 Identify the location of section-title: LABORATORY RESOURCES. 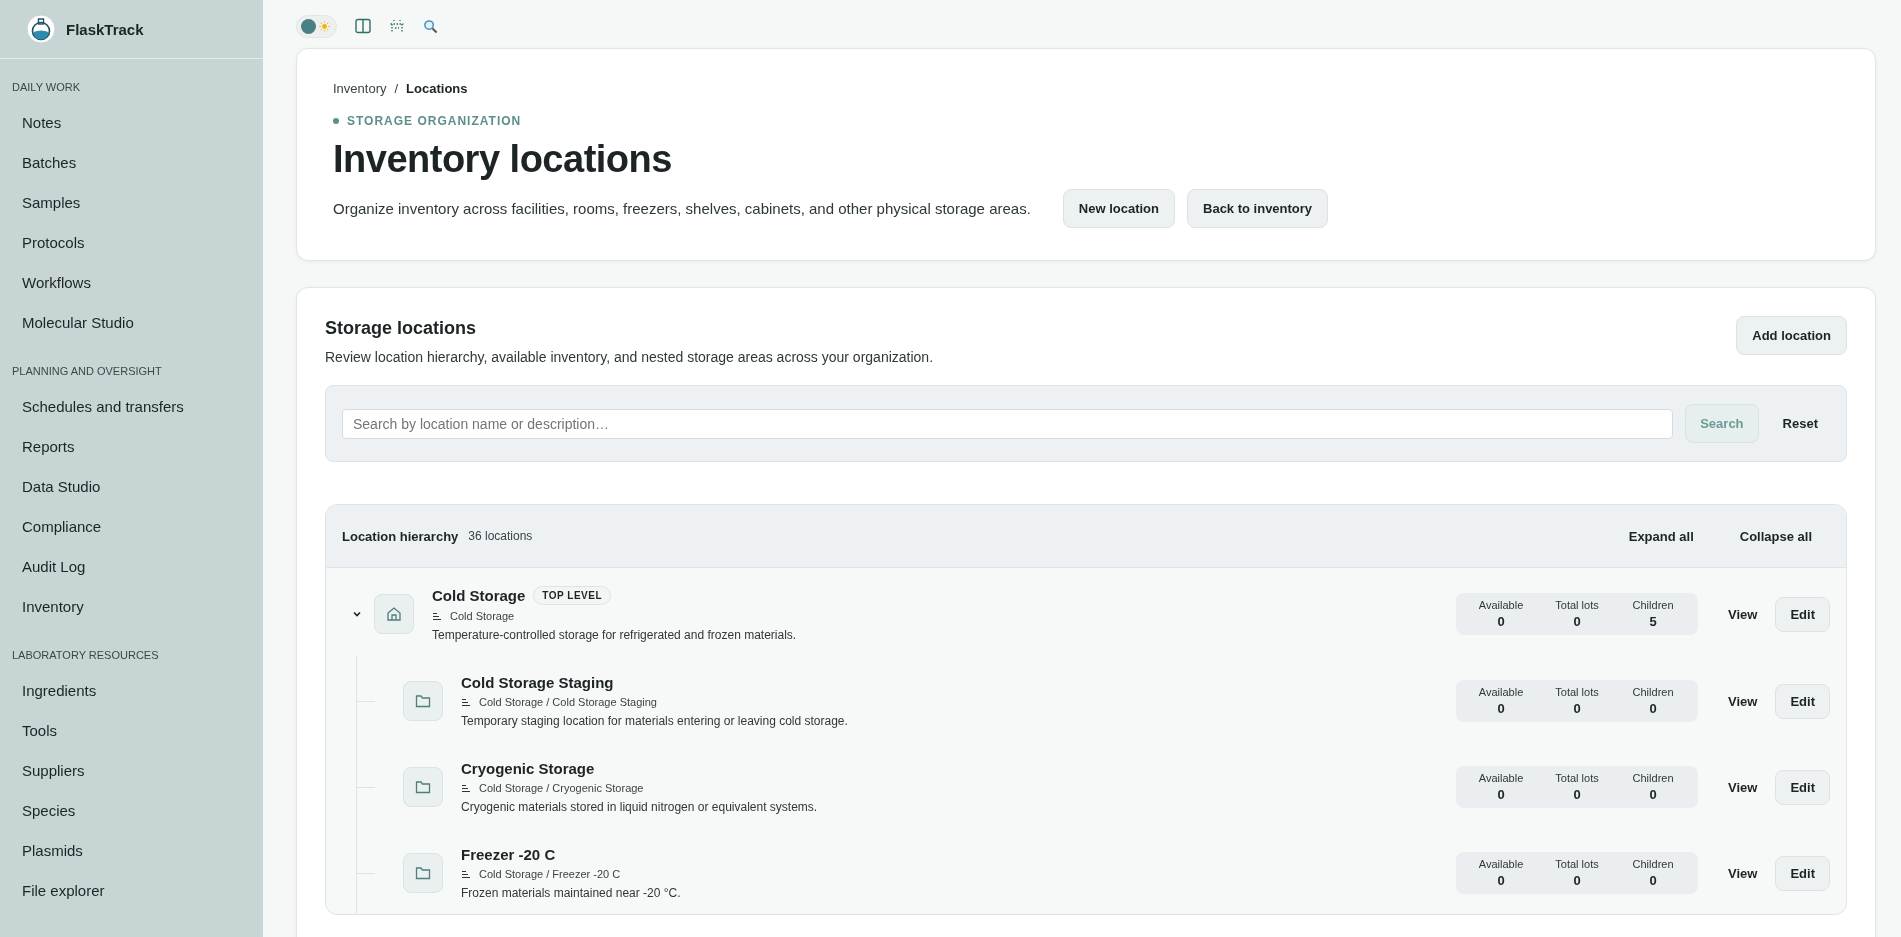
(85, 655).